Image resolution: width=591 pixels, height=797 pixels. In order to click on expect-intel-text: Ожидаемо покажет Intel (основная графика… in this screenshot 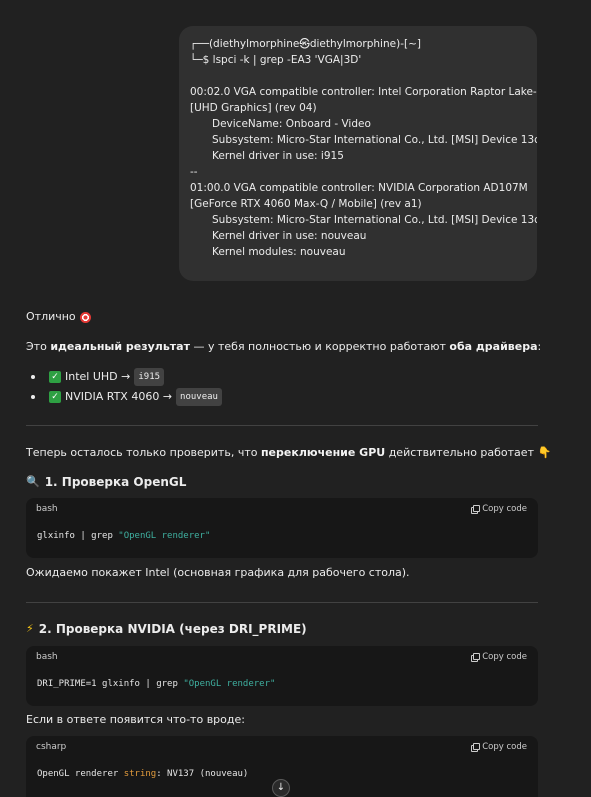, I will do `click(218, 572)`.